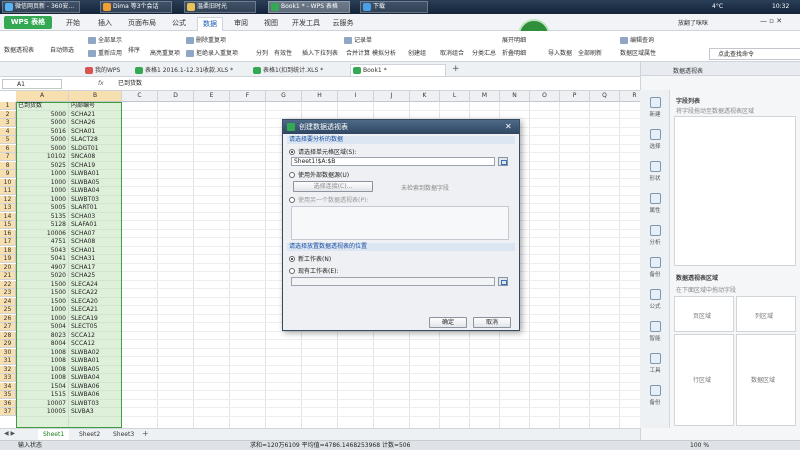 The height and width of the screenshot is (450, 800). I want to click on row-header: 15, so click(8, 225).